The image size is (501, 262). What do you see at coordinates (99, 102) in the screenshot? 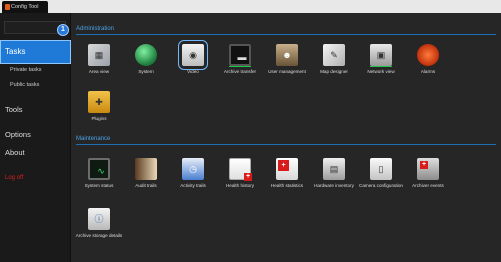
I see `plugin-puzzle-icon: ✚` at bounding box center [99, 102].